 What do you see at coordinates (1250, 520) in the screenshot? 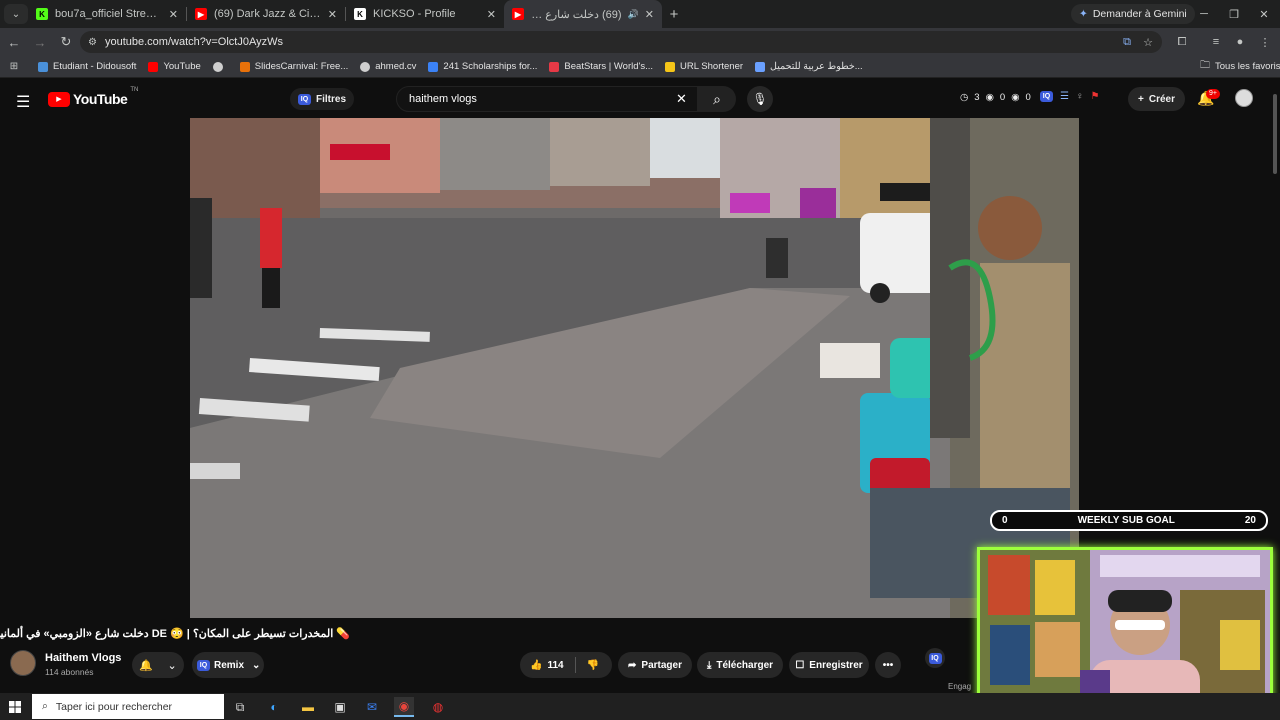
I see `goal-target: 20` at bounding box center [1250, 520].